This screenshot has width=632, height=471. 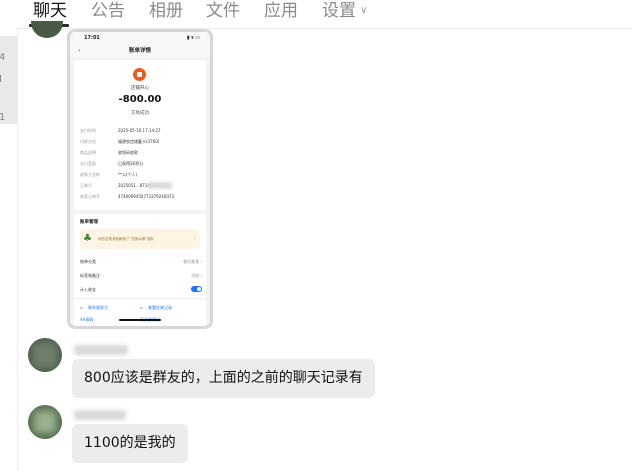 I want to click on include-toggle, so click(x=196, y=289).